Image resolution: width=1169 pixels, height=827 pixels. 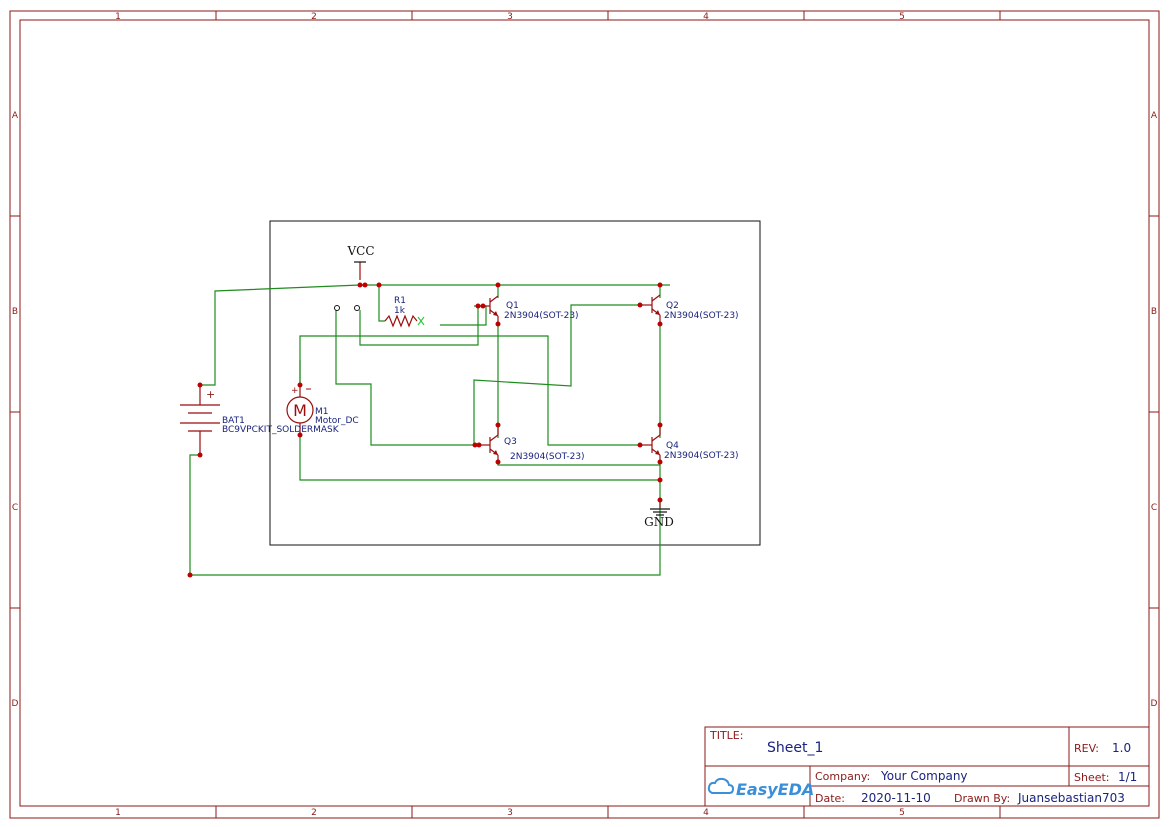 I want to click on q2-ref: Q2, so click(x=672, y=306).